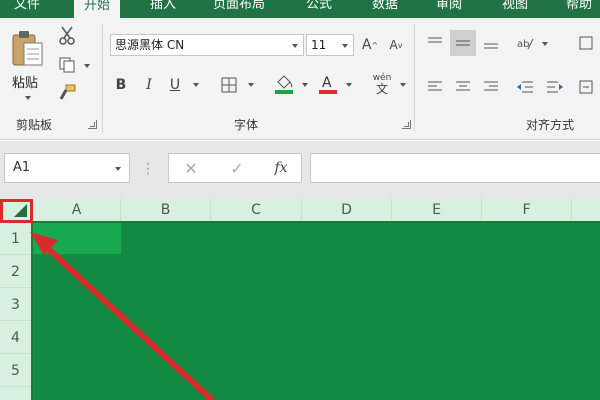 This screenshot has height=400, width=600. I want to click on annotation-arrow-icon, so click(122, 316).